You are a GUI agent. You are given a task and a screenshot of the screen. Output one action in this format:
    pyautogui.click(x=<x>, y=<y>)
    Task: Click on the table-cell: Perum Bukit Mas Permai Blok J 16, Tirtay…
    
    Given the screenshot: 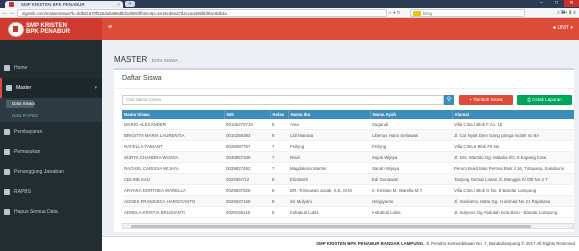 What is the action you would take?
    pyautogui.click(x=513, y=168)
    